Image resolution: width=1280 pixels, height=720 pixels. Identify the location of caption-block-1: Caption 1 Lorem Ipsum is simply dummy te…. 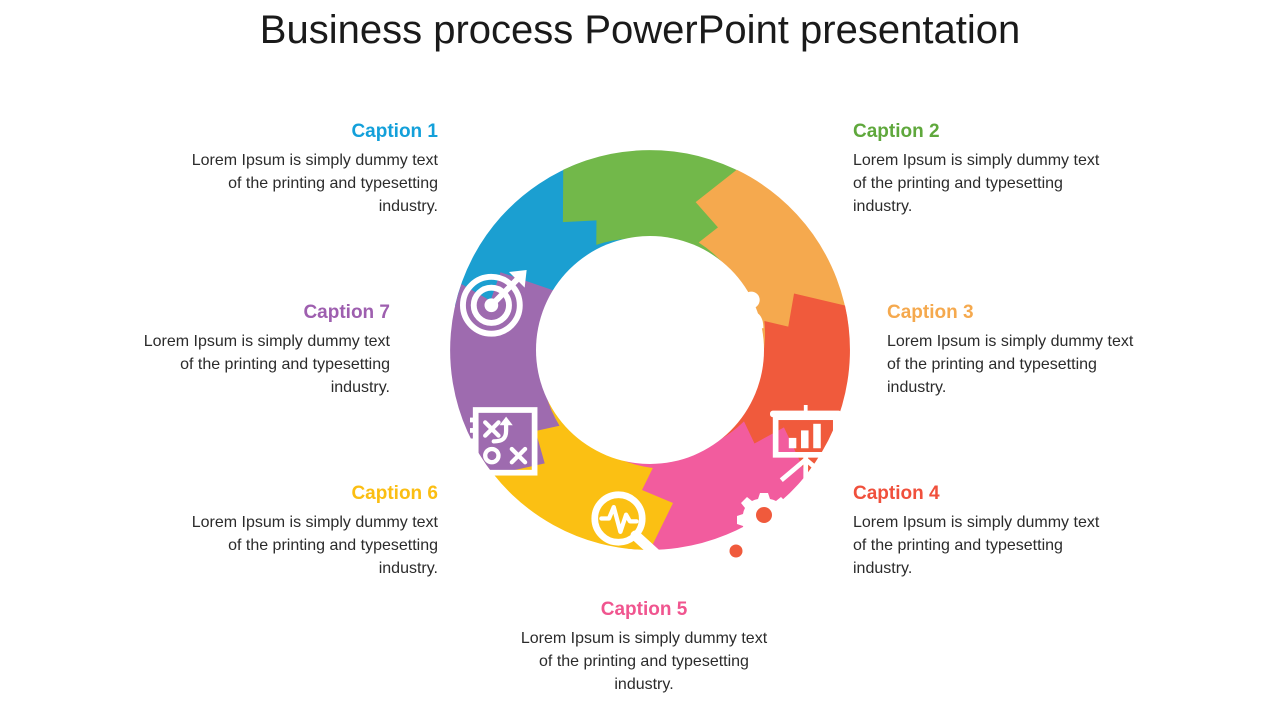
(312, 169).